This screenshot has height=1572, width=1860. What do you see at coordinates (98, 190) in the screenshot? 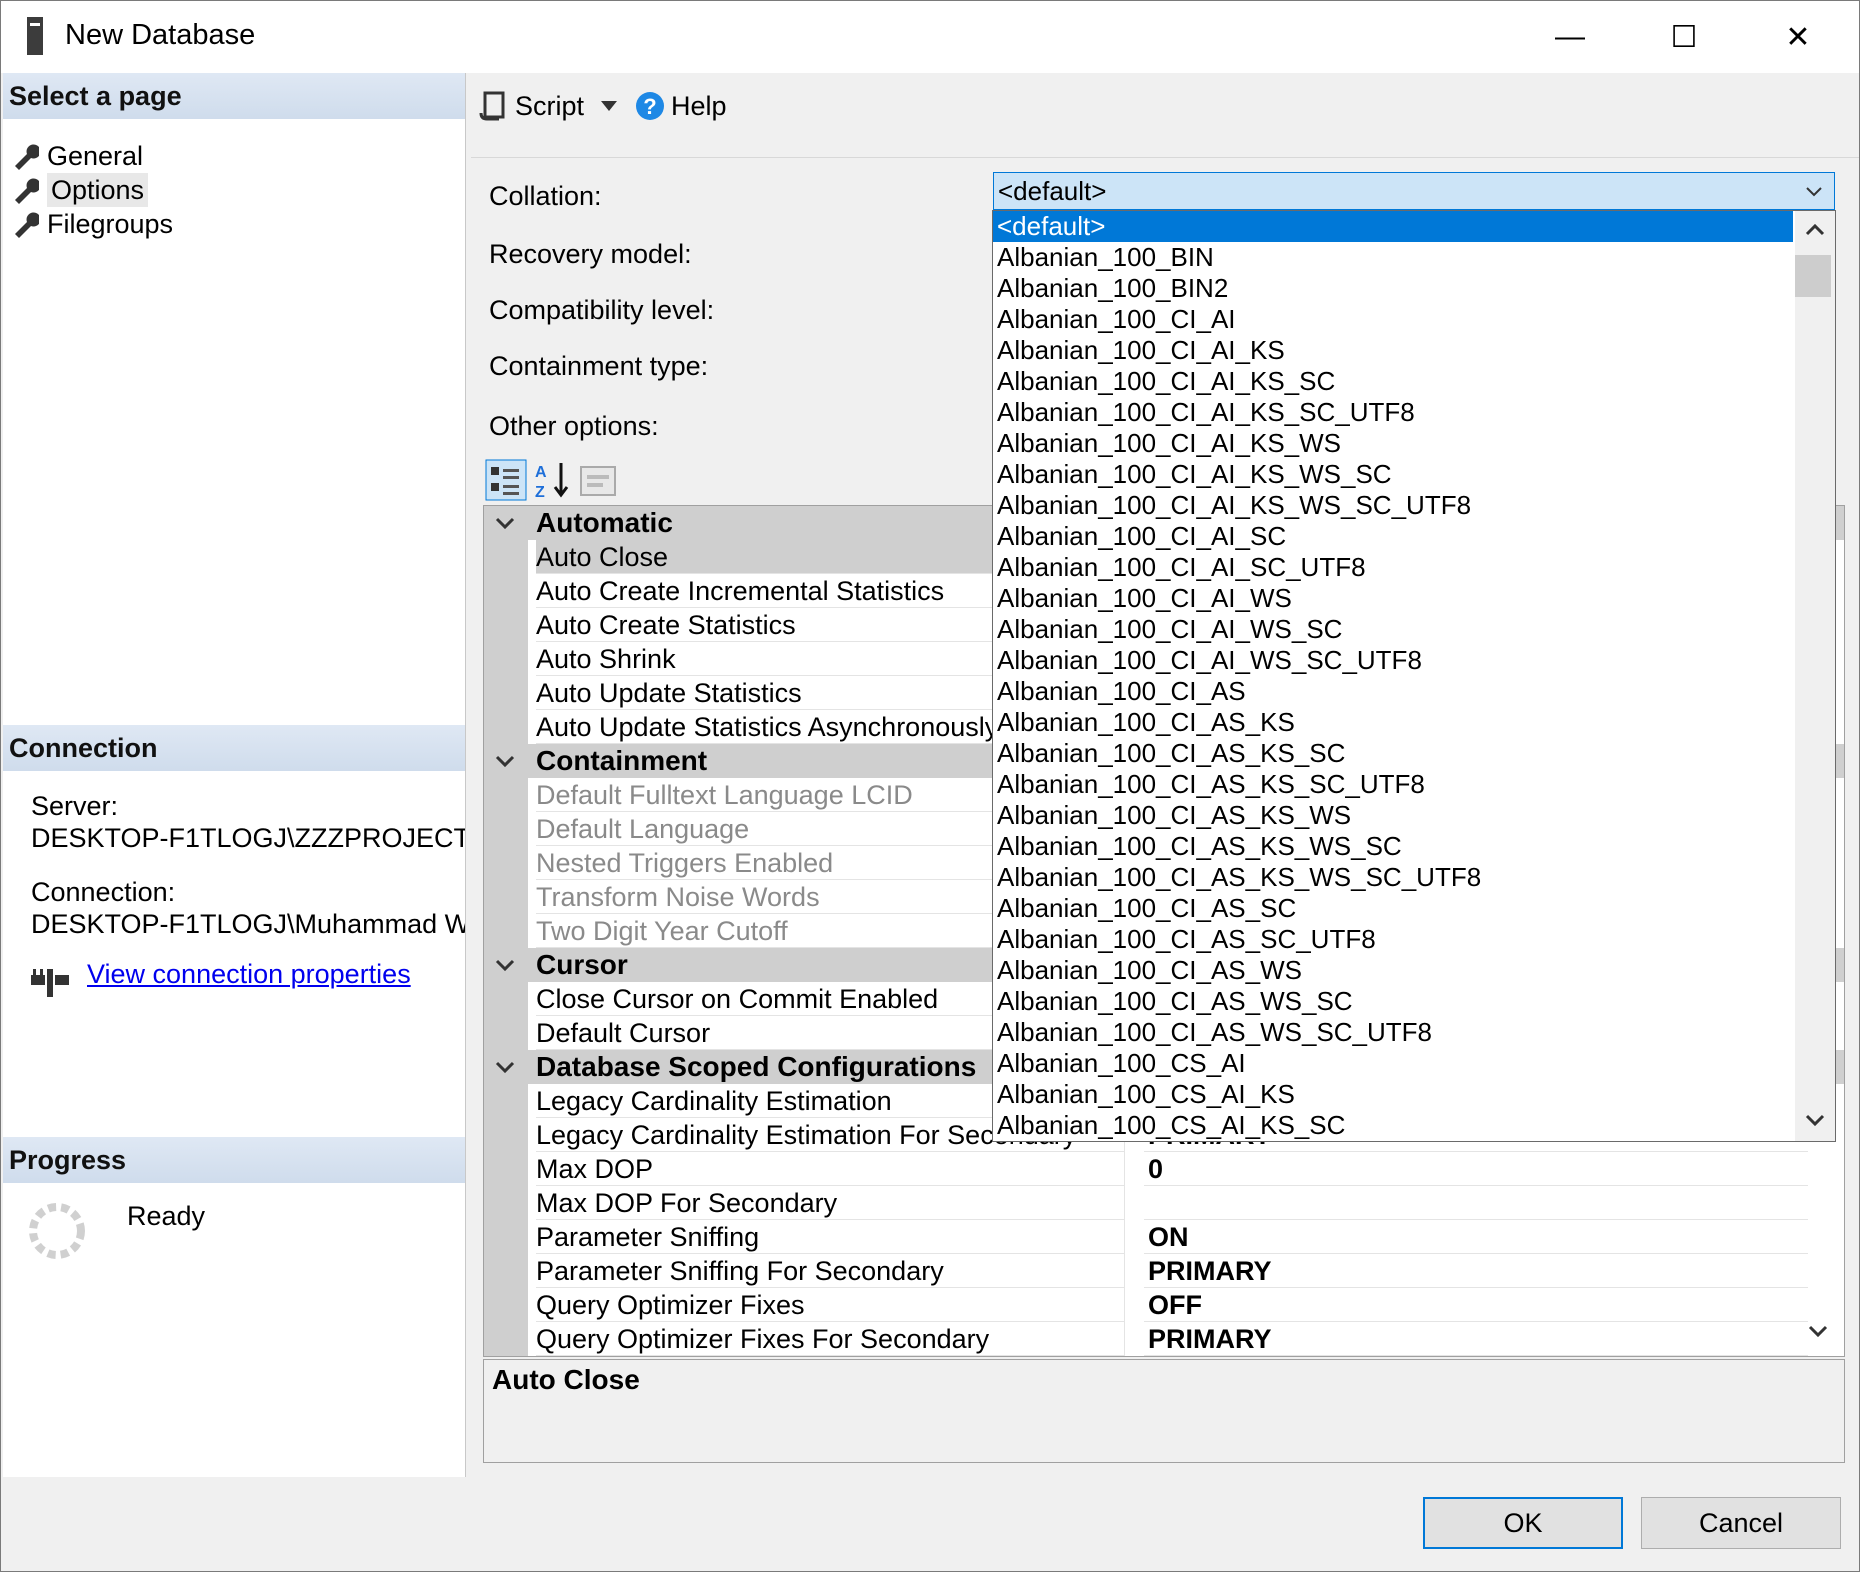
I see `page-item-label: Options` at bounding box center [98, 190].